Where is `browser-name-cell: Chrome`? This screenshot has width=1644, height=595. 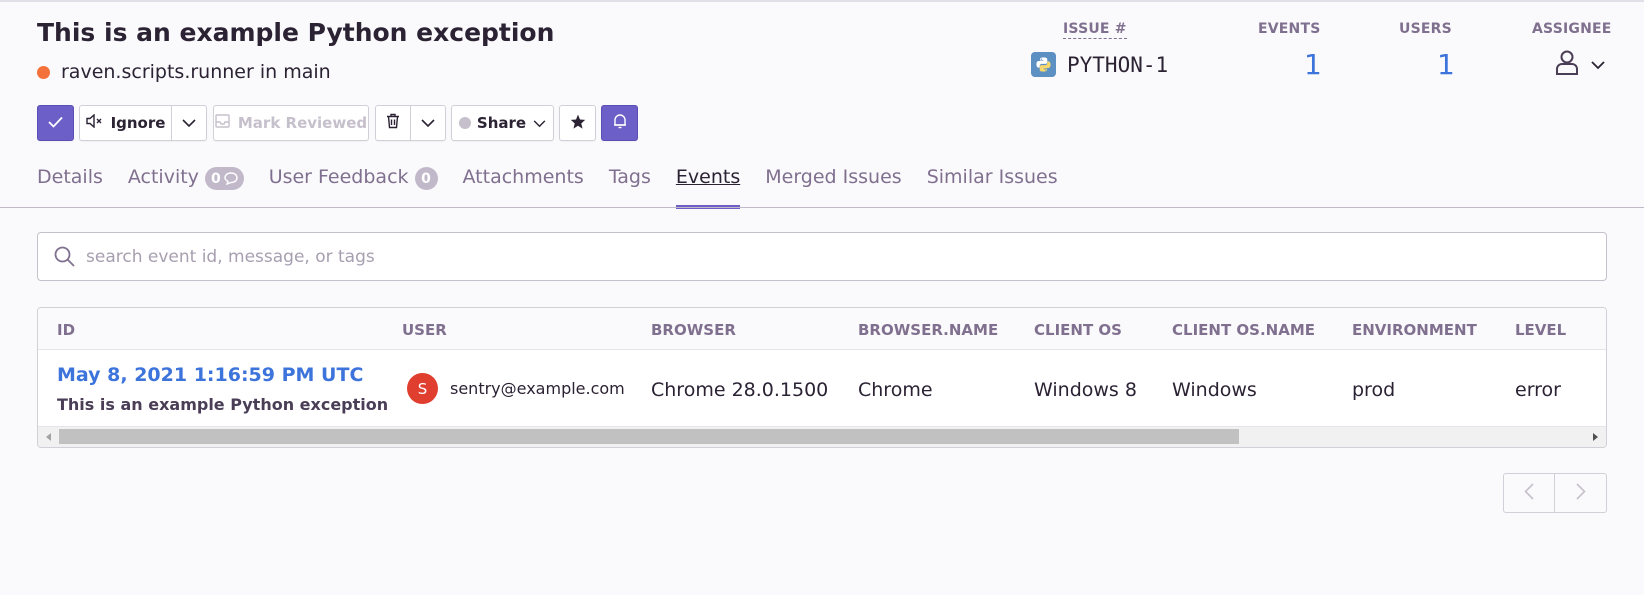 browser-name-cell: Chrome is located at coordinates (895, 390).